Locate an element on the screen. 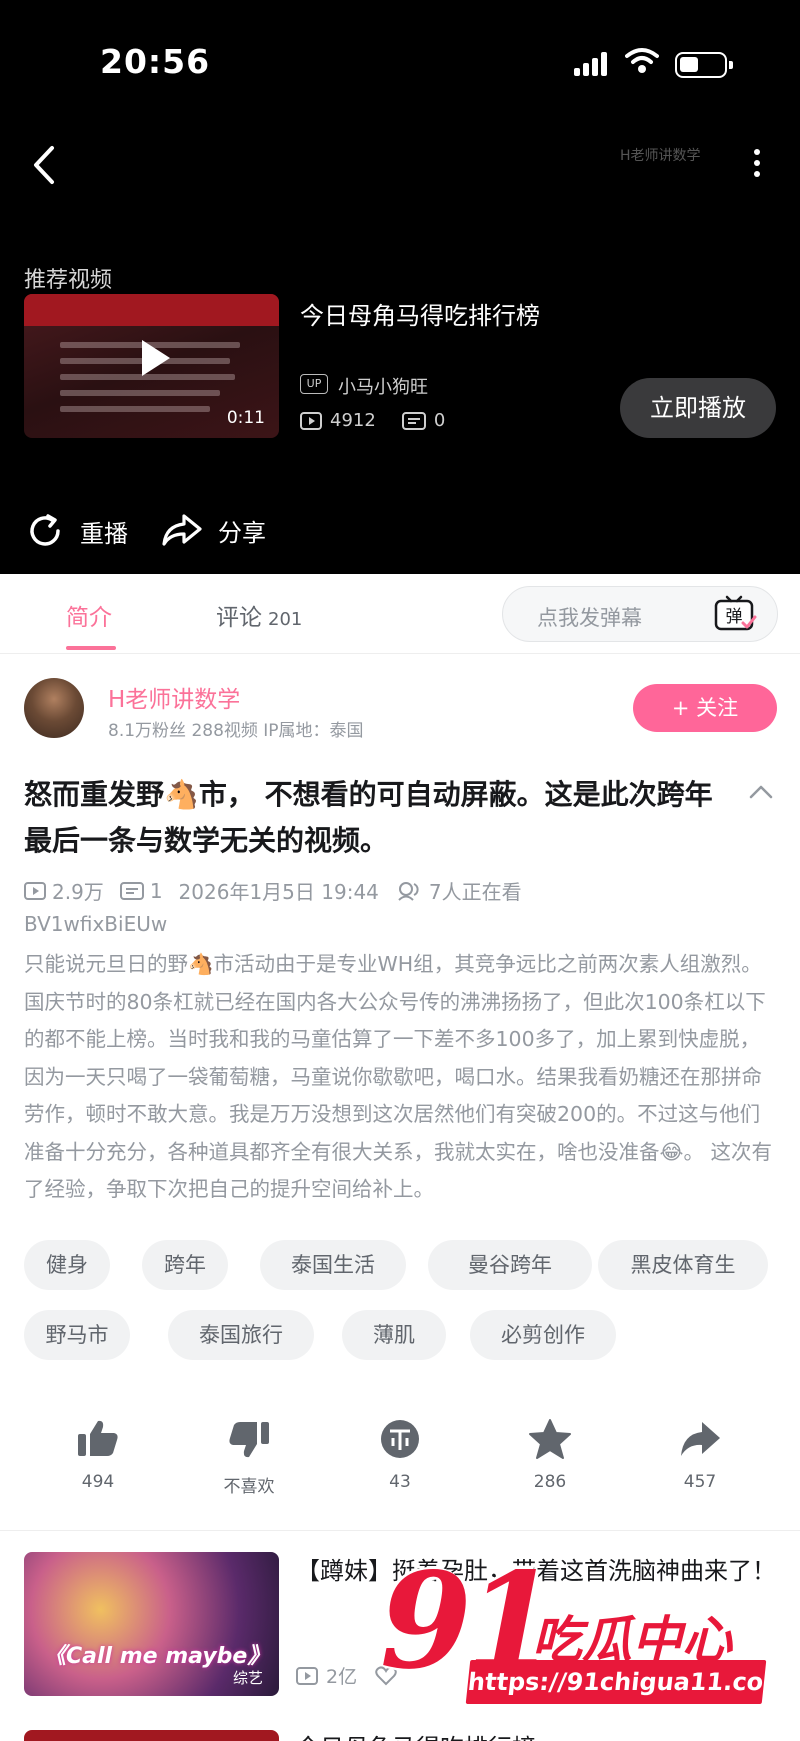 The image size is (800, 1741). tag-item: 泰国旅行 is located at coordinates (241, 1335).